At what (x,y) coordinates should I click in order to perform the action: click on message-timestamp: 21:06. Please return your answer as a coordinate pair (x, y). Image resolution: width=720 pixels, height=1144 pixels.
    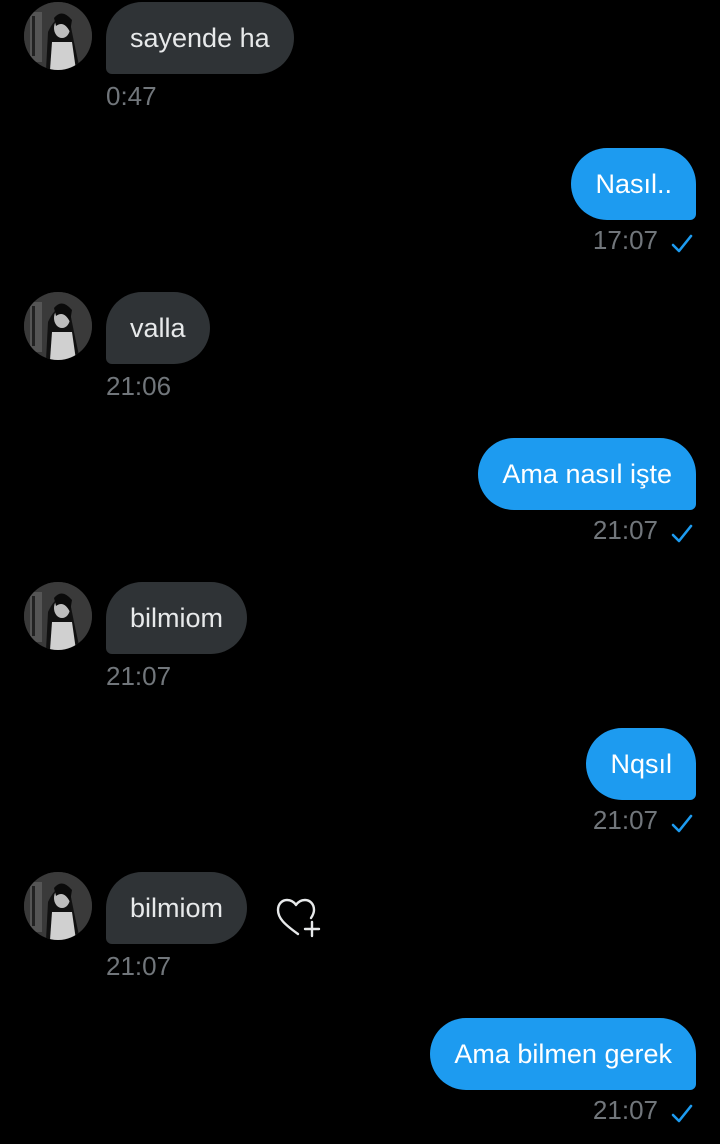
    Looking at the image, I should click on (139, 386).